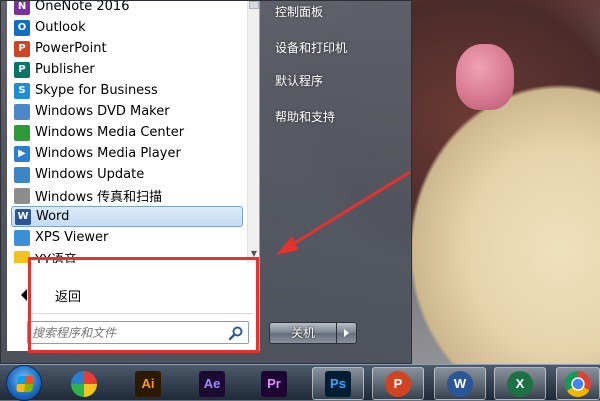 The height and width of the screenshot is (401, 600). What do you see at coordinates (343, 212) in the screenshot?
I see `annotation-arrow` at bounding box center [343, 212].